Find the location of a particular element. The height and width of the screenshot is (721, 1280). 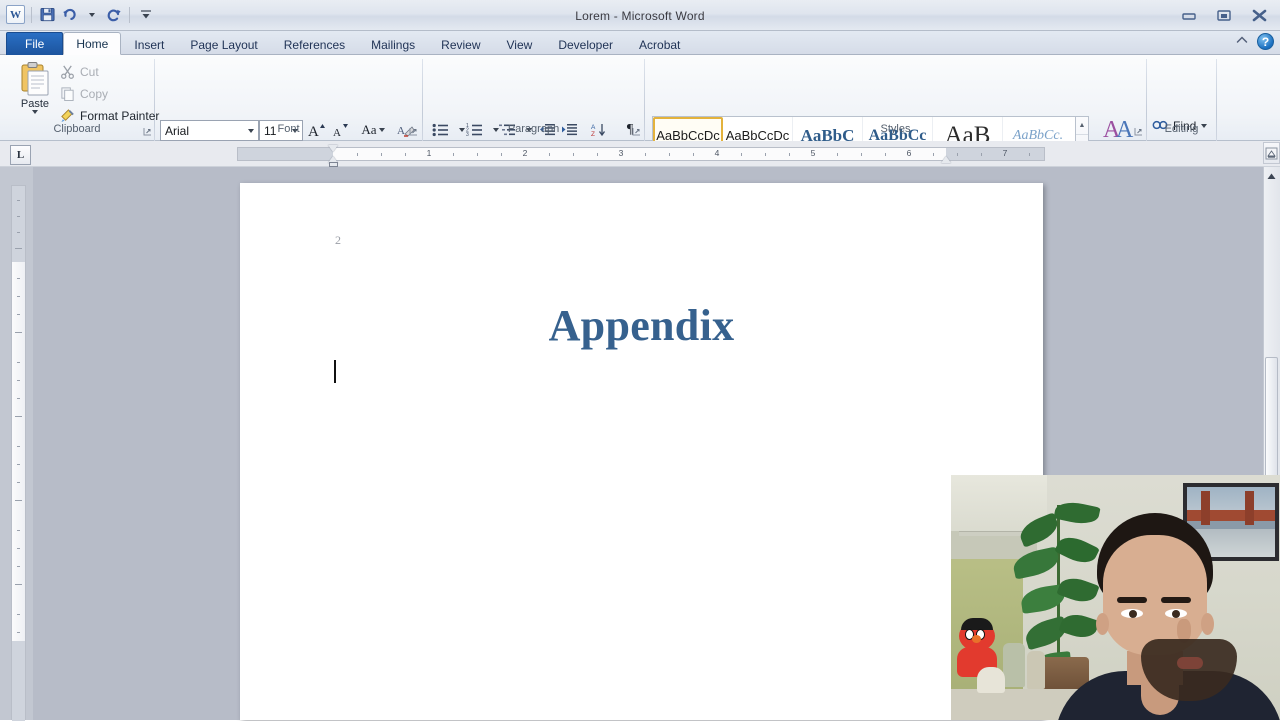

ruler-number-5: 5 is located at coordinates (813, 153).